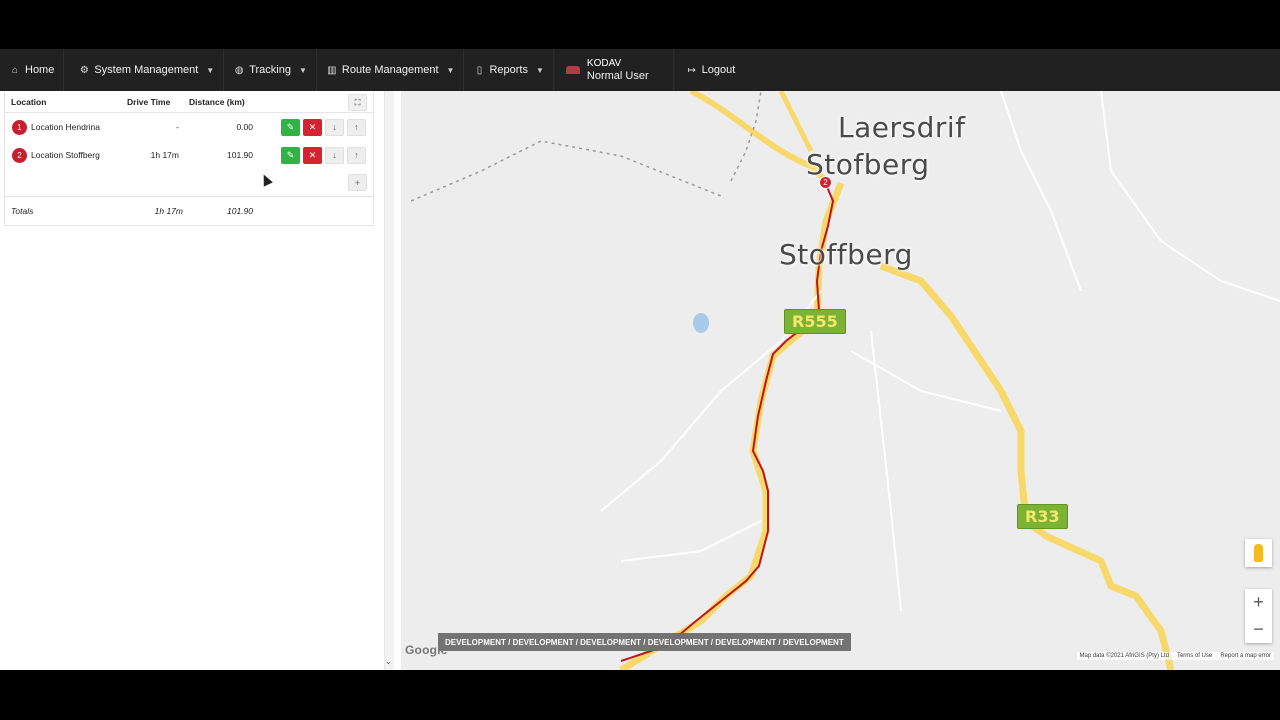 Image resolution: width=1280 pixels, height=720 pixels. I want to click on route-table-header: Location Drive Time Distance (km) ⛶, so click(189, 102).